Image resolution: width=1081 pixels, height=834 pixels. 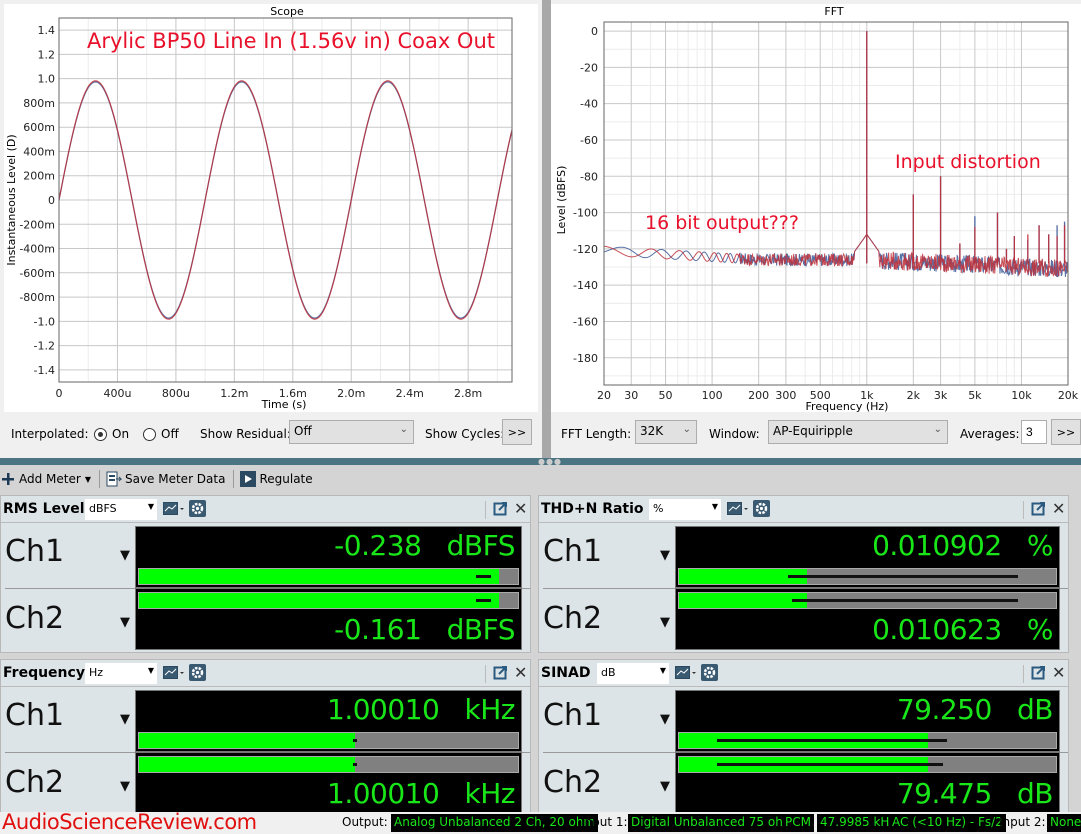 What do you see at coordinates (39, 103) in the screenshot?
I see `scope-y-tick-label: 800m` at bounding box center [39, 103].